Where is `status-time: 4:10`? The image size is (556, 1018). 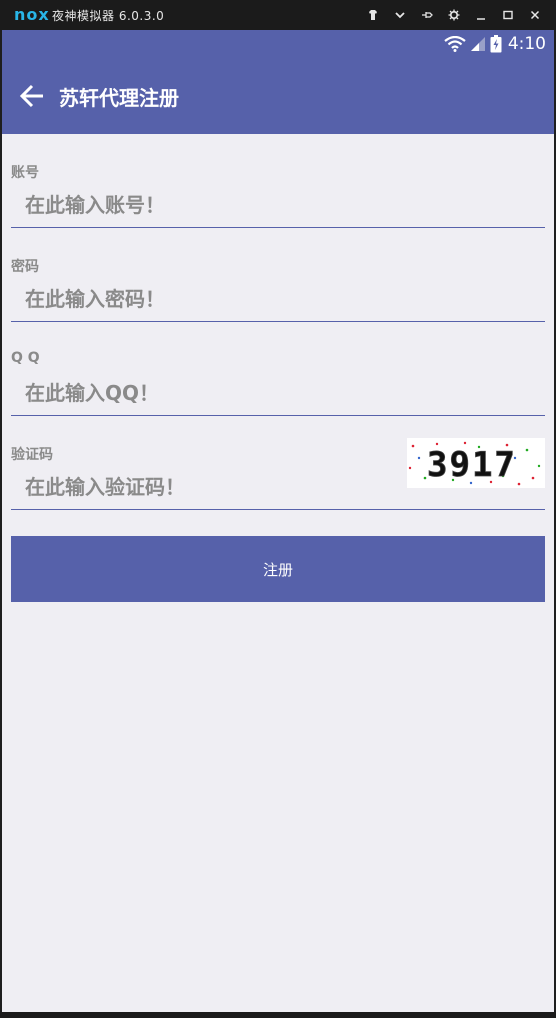
status-time: 4:10 is located at coordinates (526, 44).